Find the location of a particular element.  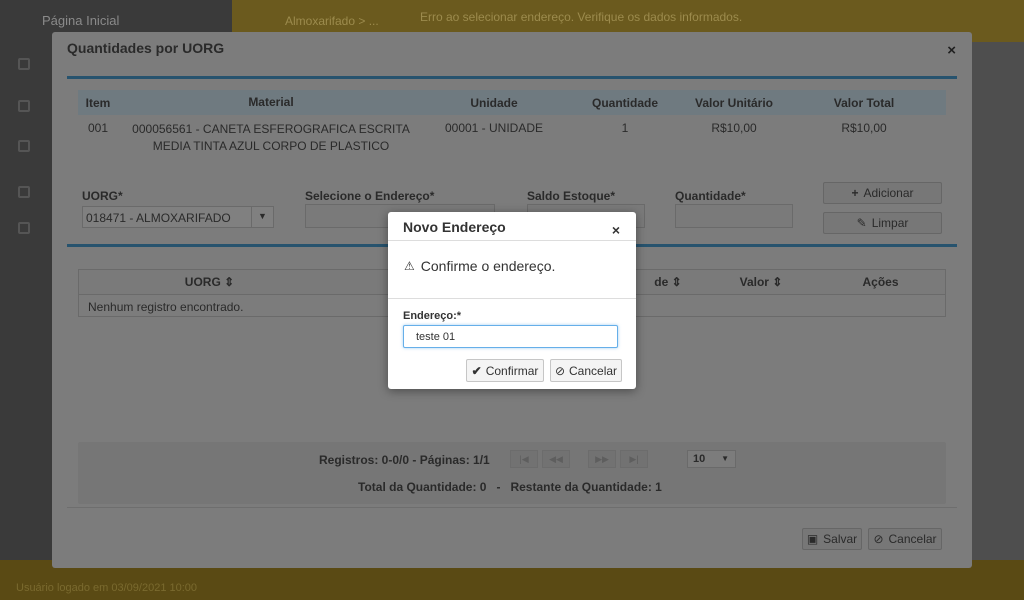

cancel-button-label: Cancelar is located at coordinates (912, 539).